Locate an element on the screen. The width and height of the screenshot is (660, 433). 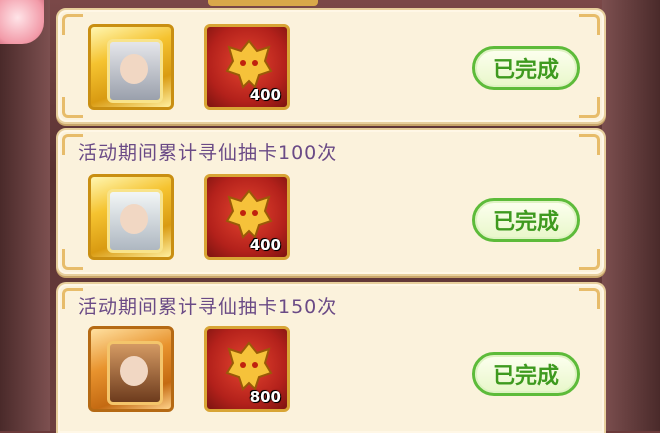
corner-avatar is located at coordinates (22, 22).